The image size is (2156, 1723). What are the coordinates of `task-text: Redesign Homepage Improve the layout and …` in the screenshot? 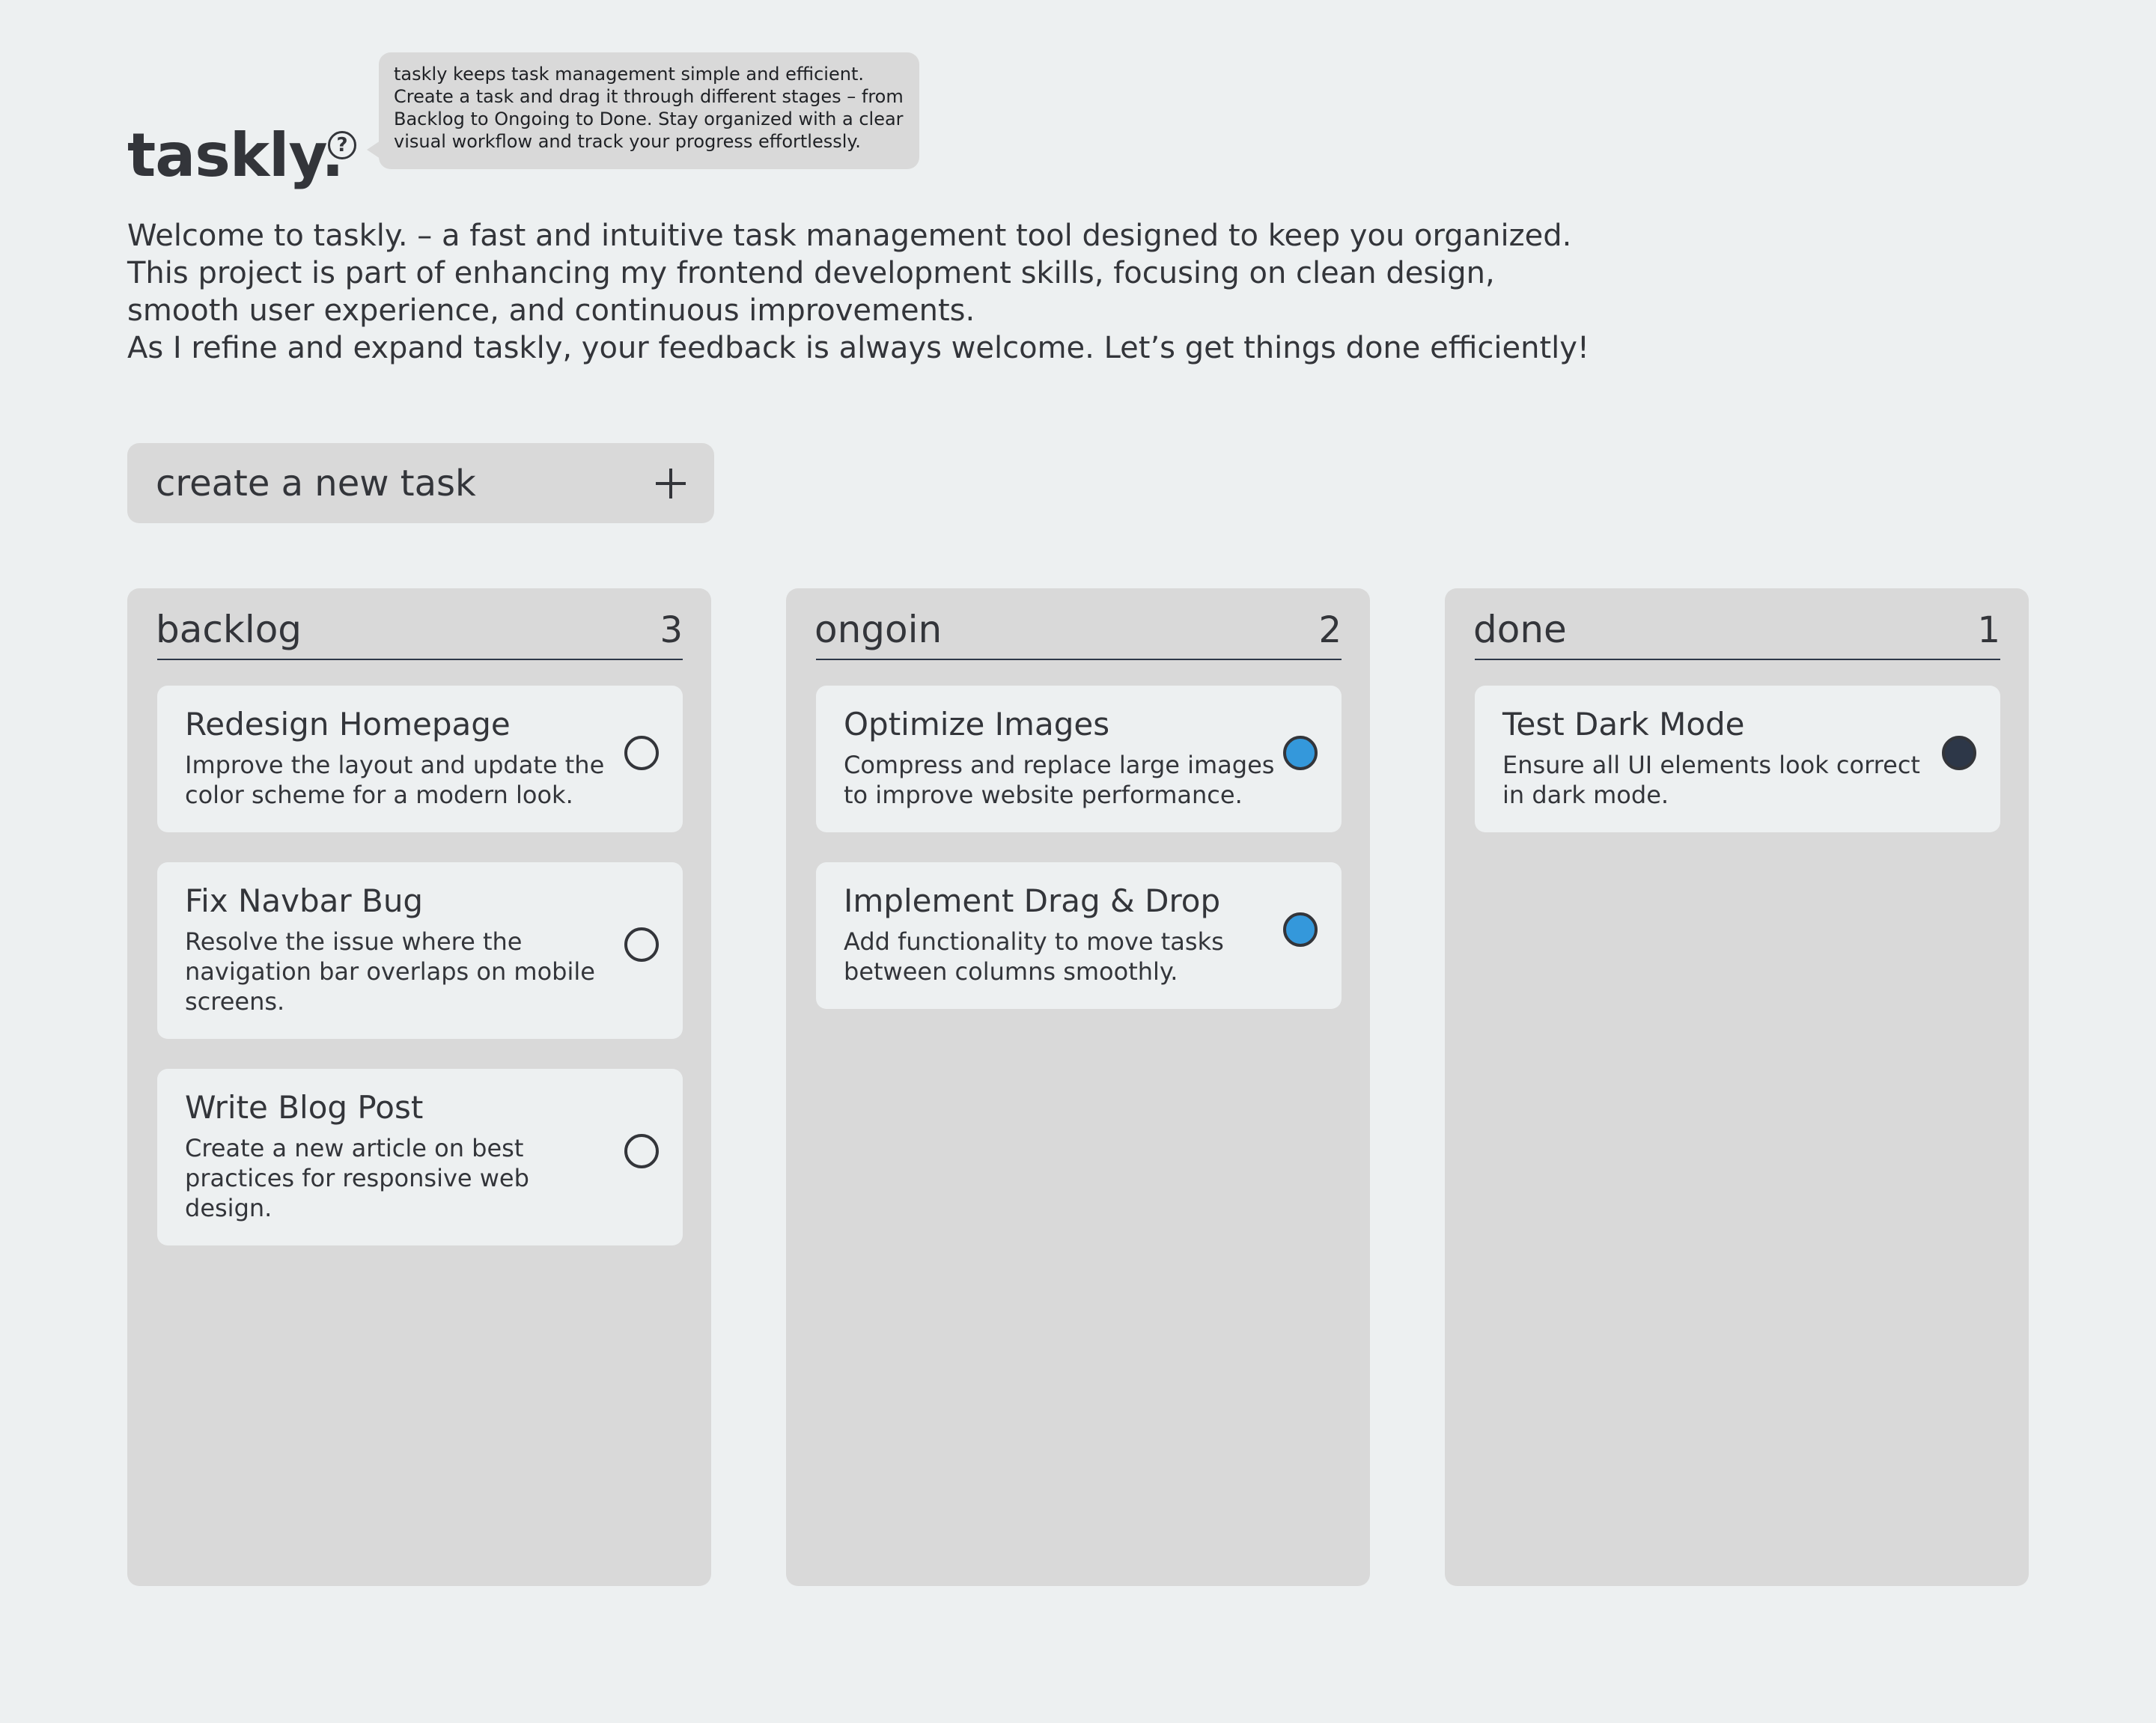 It's located at (402, 758).